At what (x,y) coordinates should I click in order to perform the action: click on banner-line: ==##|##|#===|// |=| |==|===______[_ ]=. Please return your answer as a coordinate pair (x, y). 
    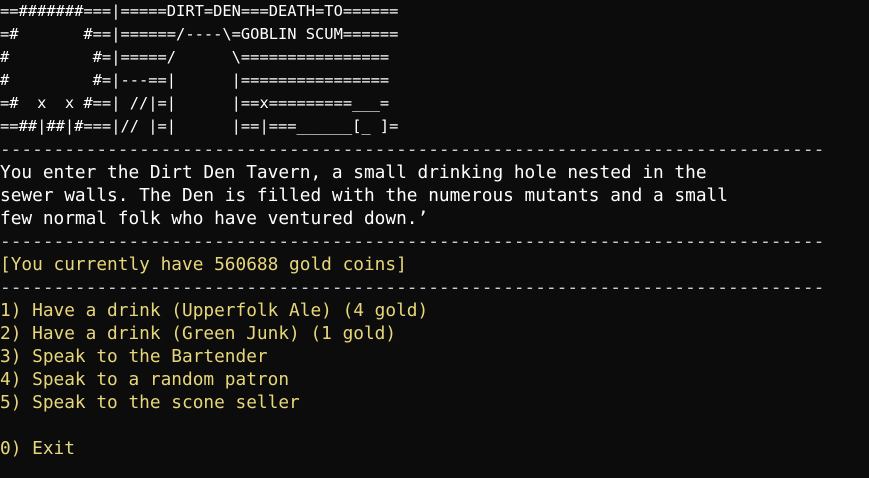
    Looking at the image, I should click on (199, 126).